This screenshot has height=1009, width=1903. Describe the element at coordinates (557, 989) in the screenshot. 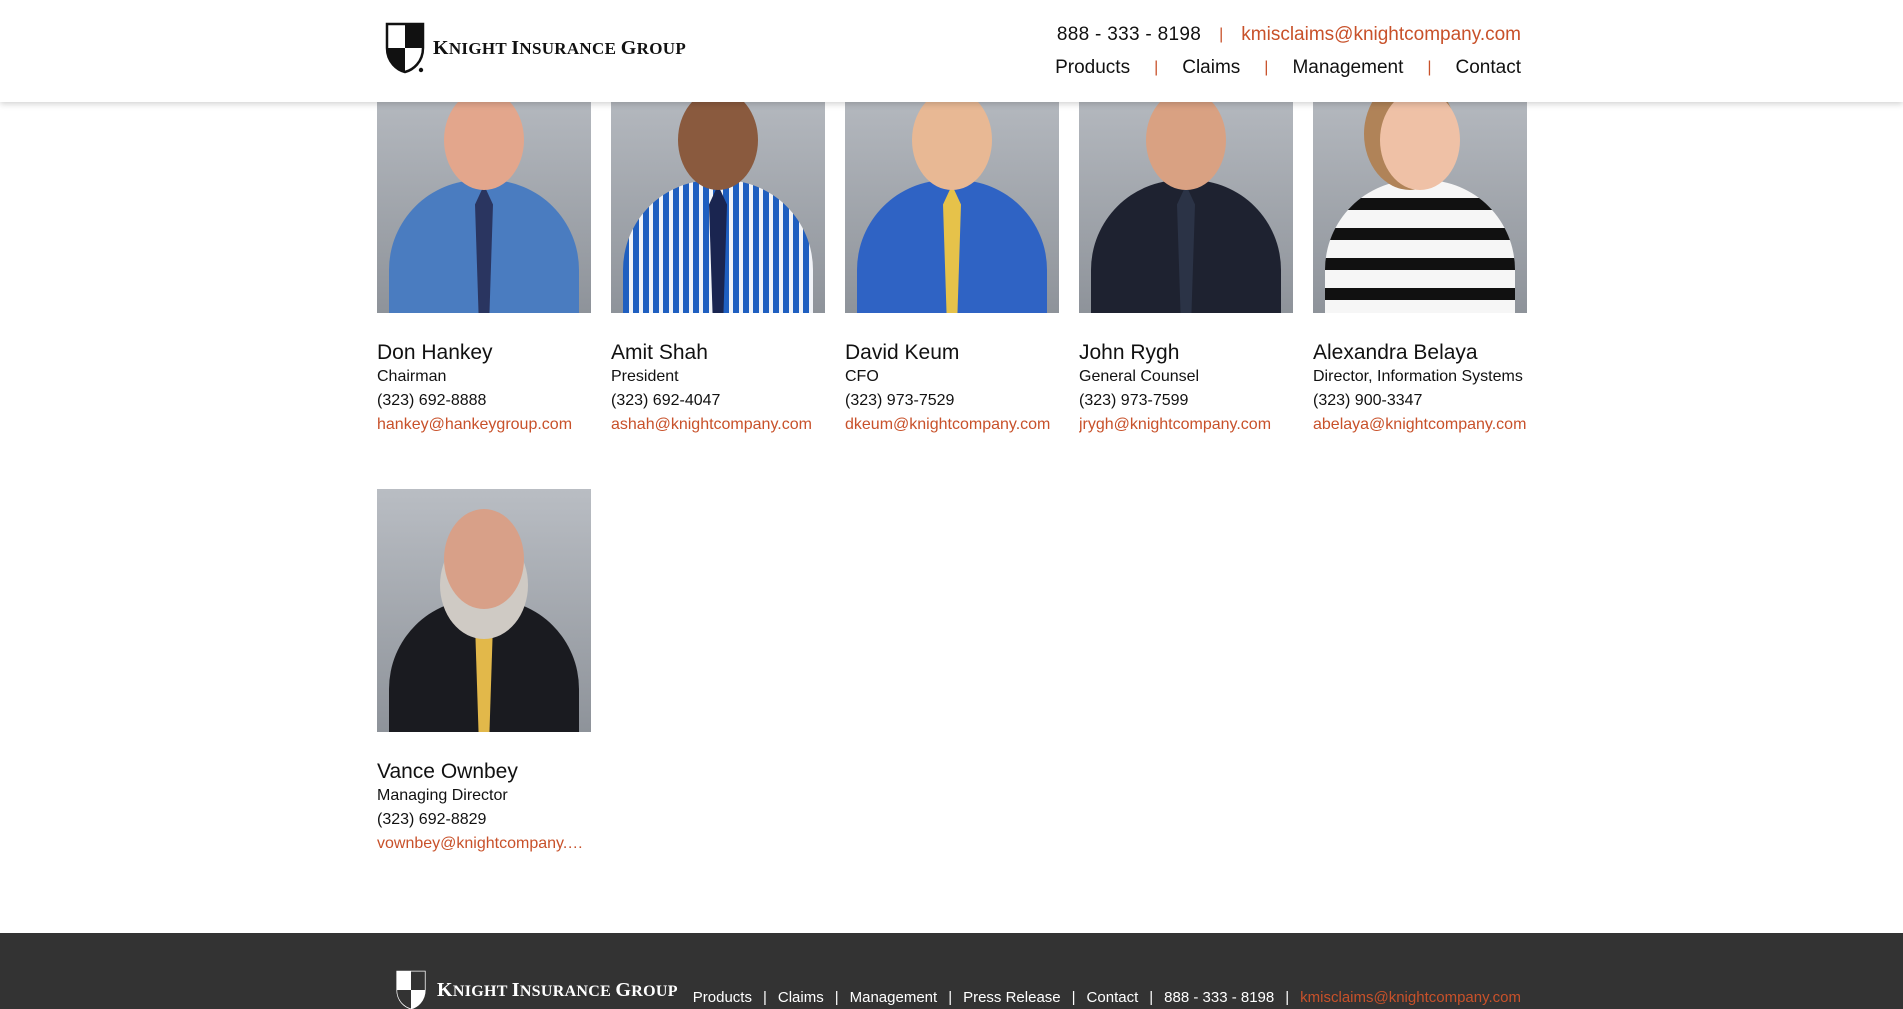

I see `footer-brand-name: KNIGHT INSURANCE GROUP` at that location.